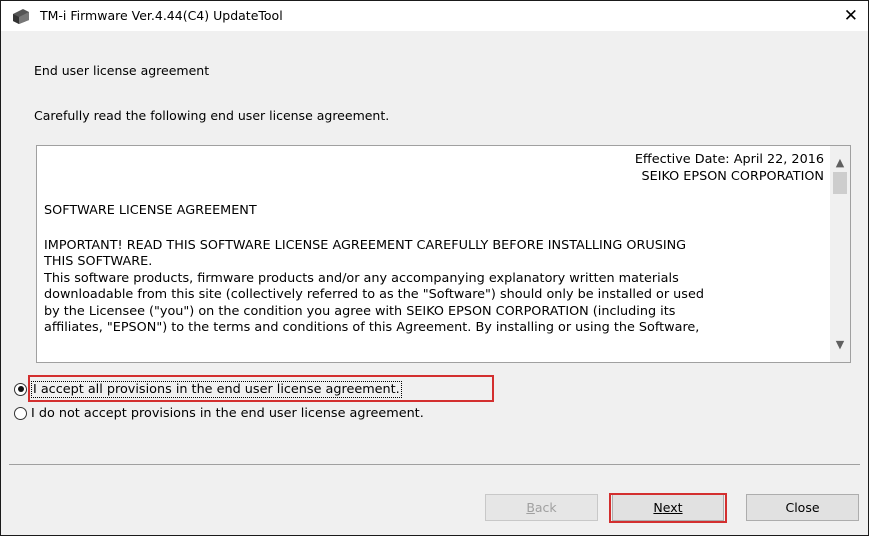 This screenshot has height=536, width=869. Describe the element at coordinates (732, 176) in the screenshot. I see `company-name: SEIKO EPSON CORPORATION` at that location.